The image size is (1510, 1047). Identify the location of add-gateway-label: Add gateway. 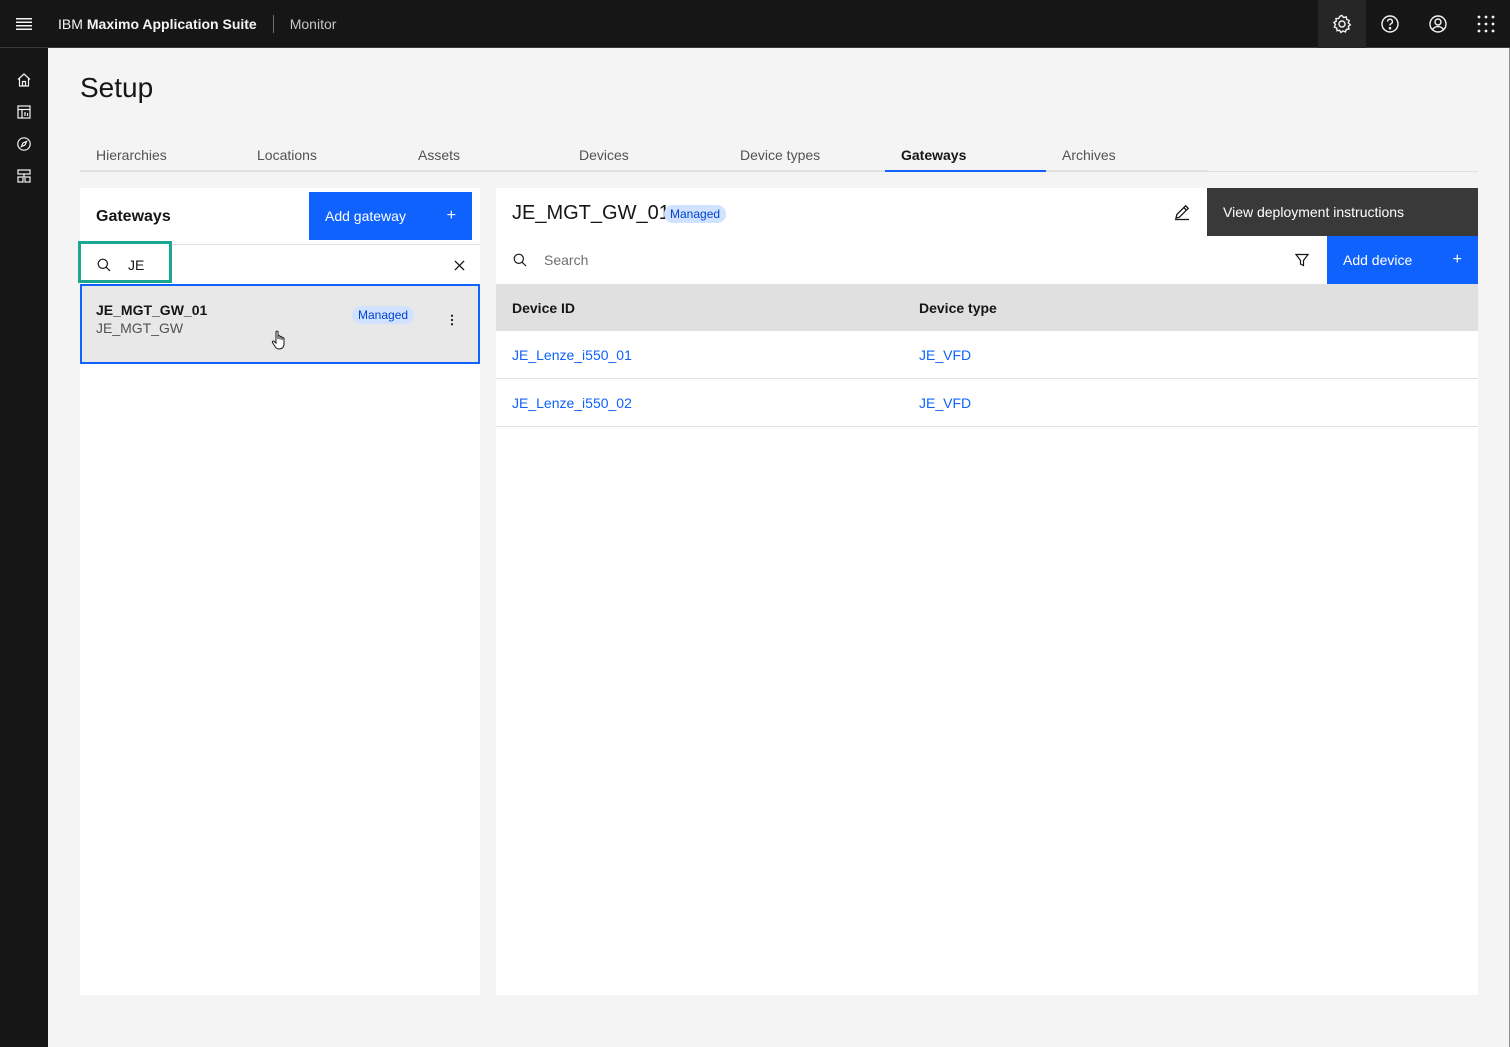
(365, 216).